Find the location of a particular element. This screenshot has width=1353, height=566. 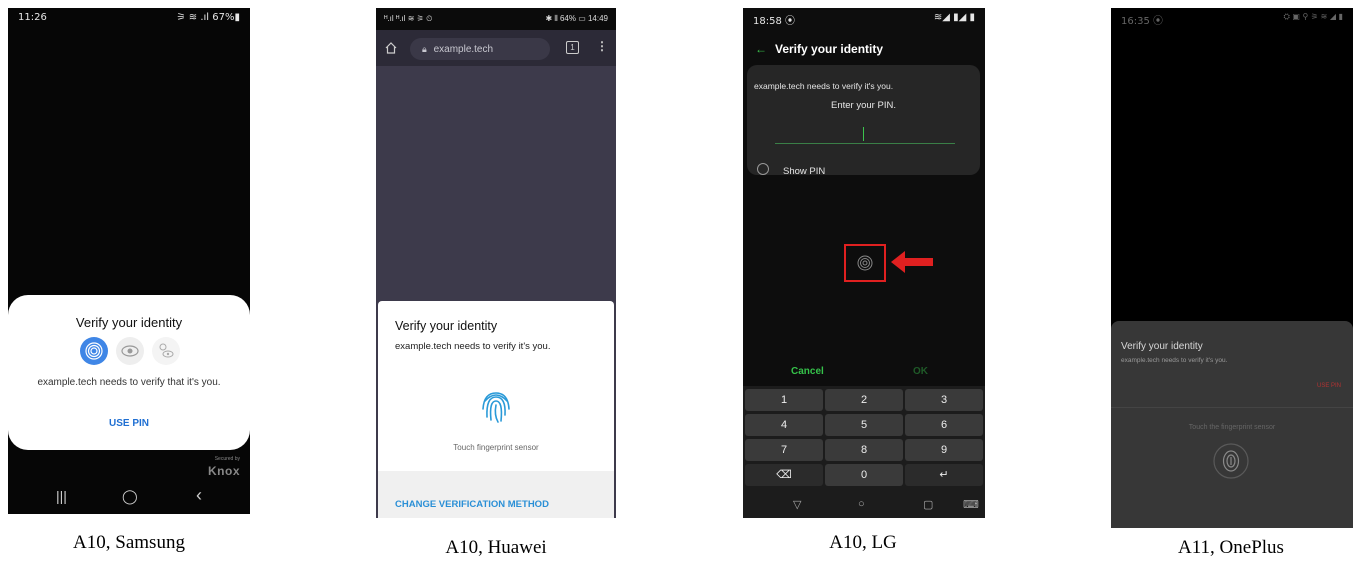

biometric-options is located at coordinates (135, 351).